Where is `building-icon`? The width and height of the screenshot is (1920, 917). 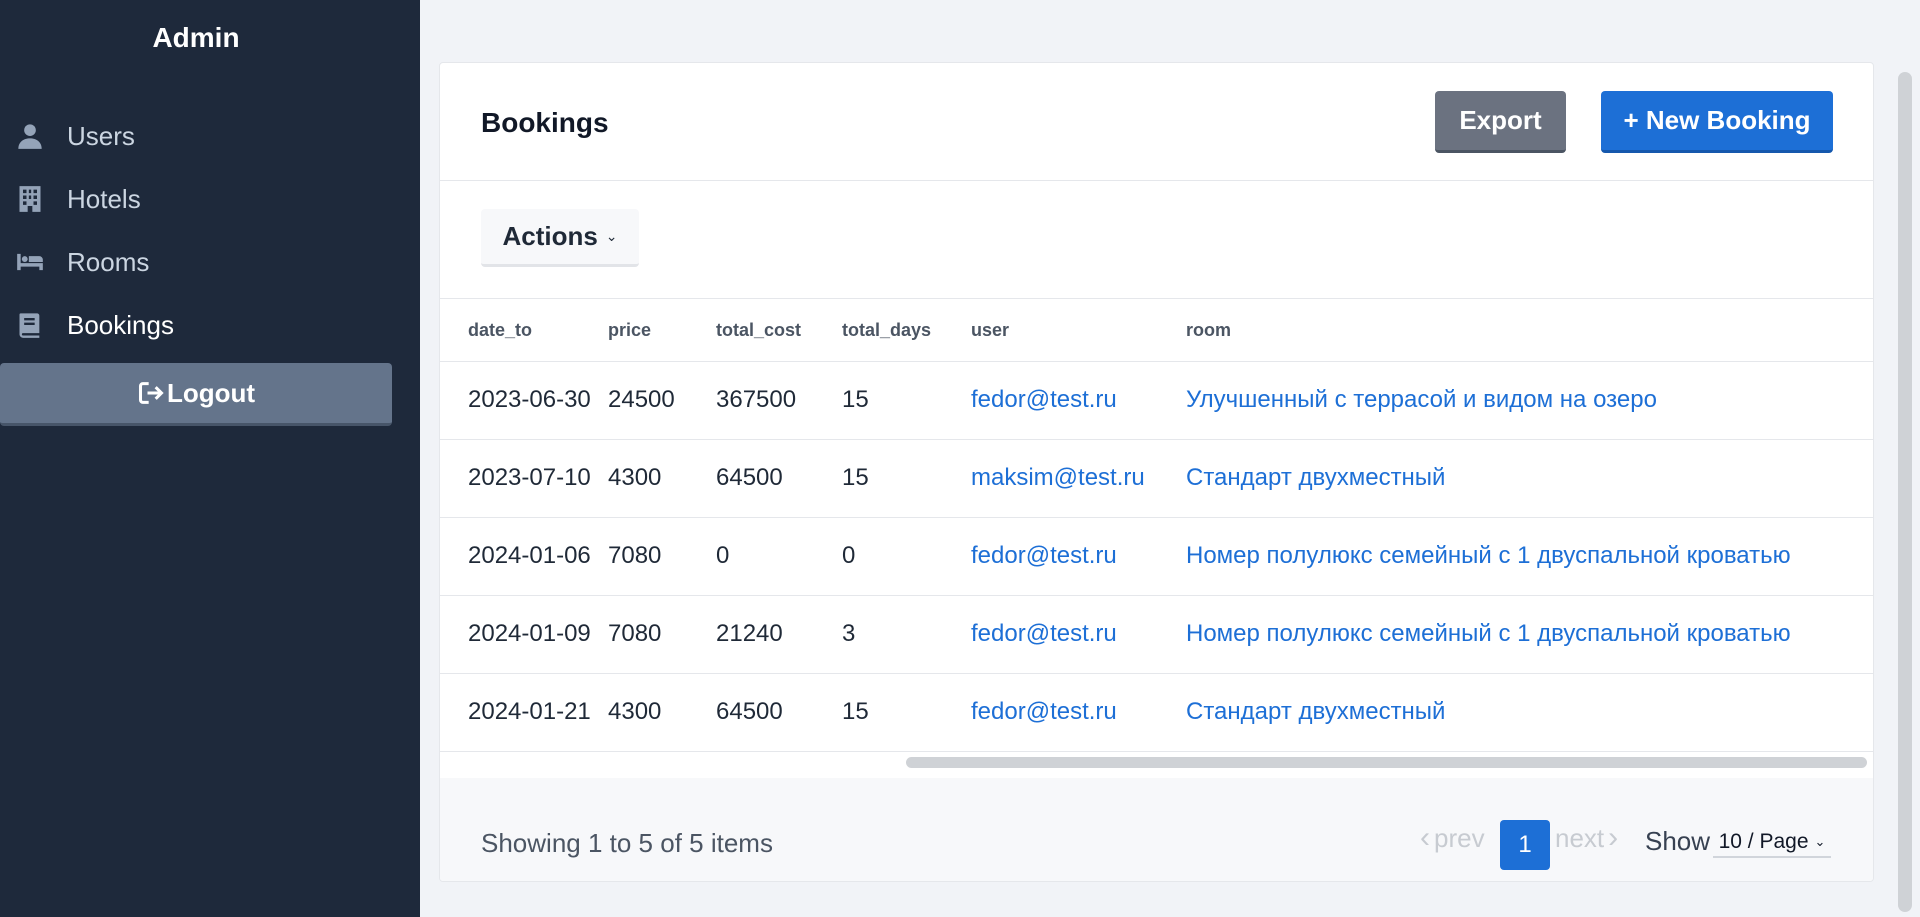
building-icon is located at coordinates (30, 199).